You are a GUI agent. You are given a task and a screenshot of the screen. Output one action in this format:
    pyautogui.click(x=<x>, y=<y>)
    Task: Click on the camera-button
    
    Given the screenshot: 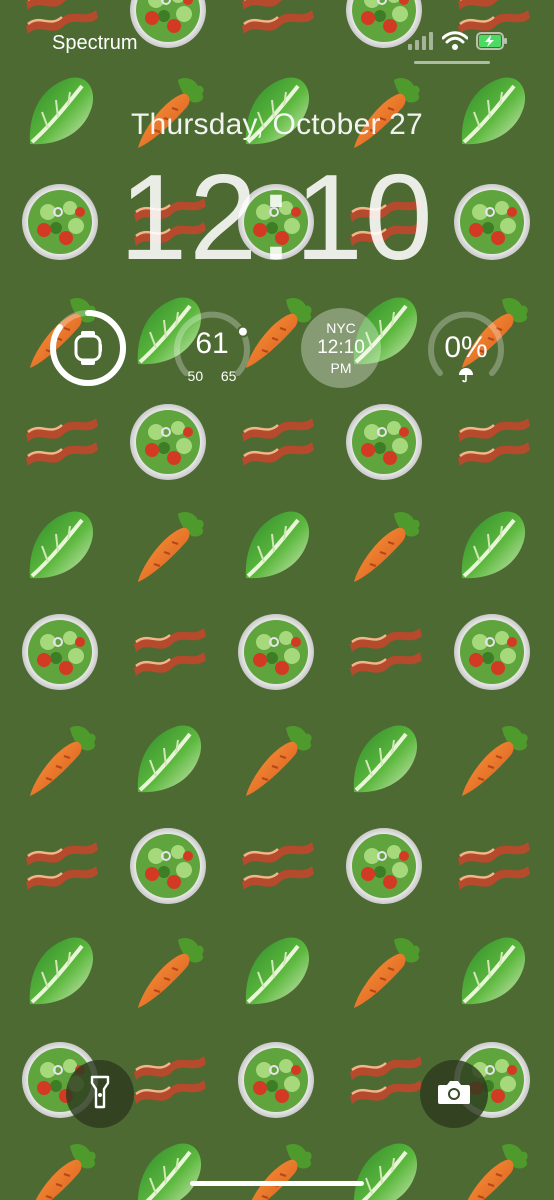 What is the action you would take?
    pyautogui.click(x=454, y=1094)
    